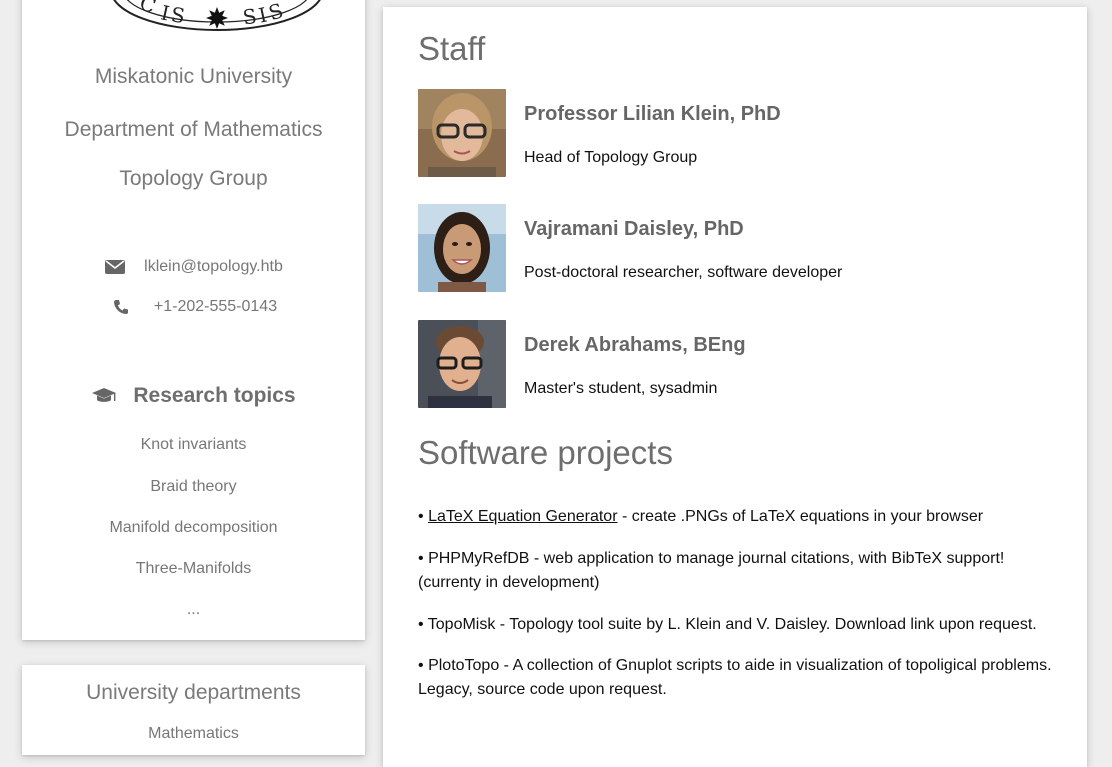 This screenshot has height=767, width=1112. I want to click on department-link-mathematics: Mathematics, so click(193, 734).